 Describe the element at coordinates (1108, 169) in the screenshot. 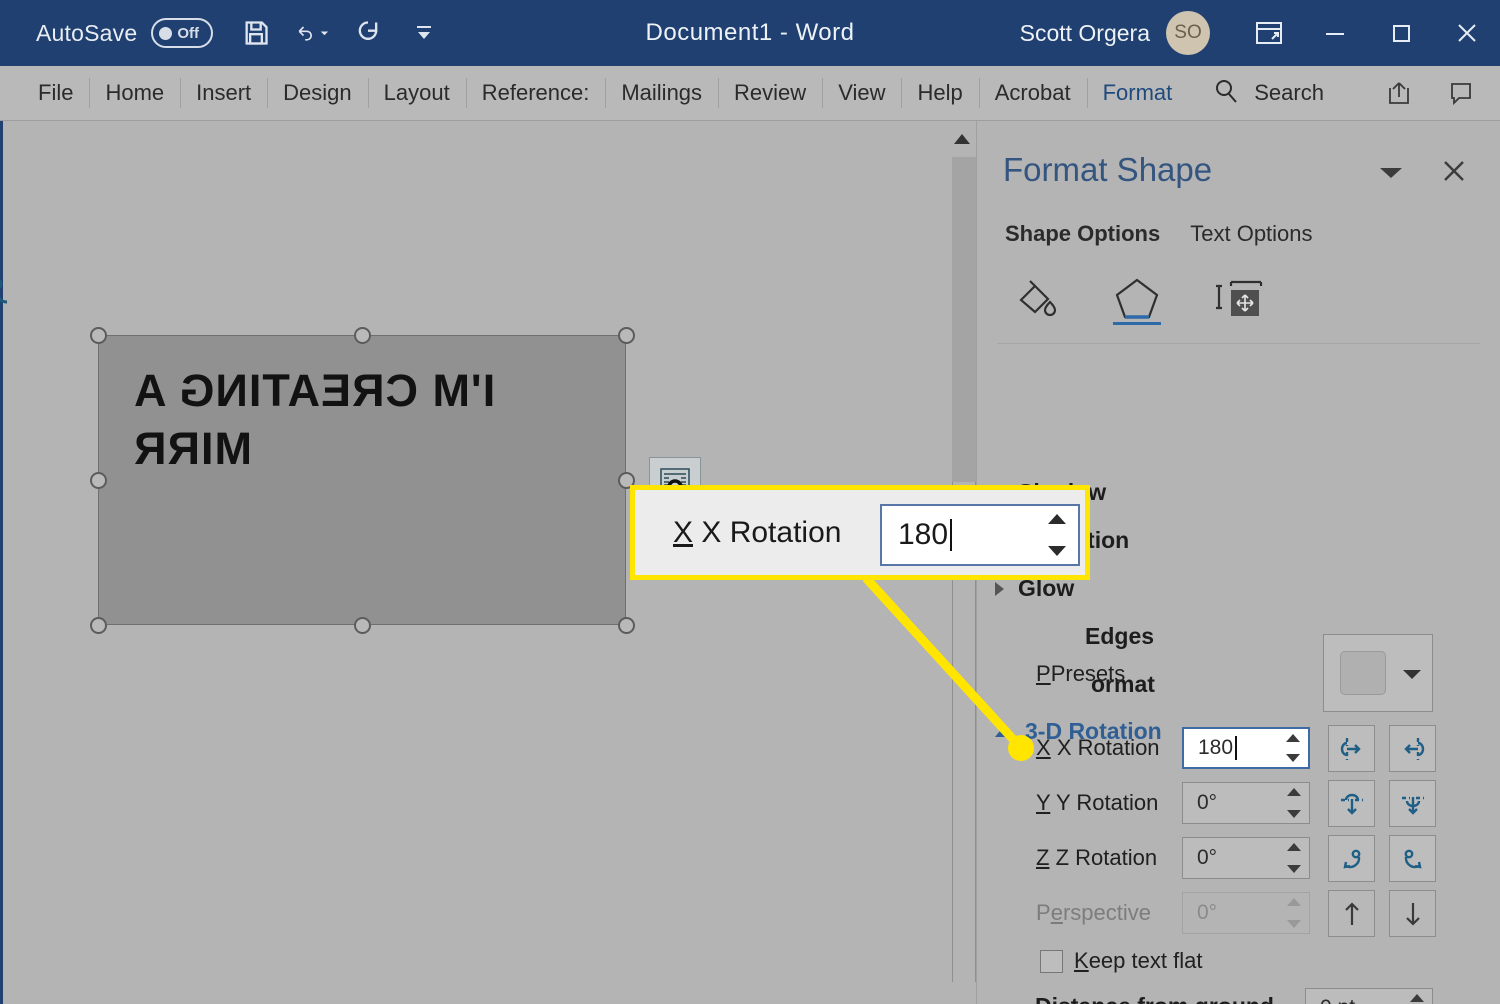

I see `panel-title: Format Shape` at that location.